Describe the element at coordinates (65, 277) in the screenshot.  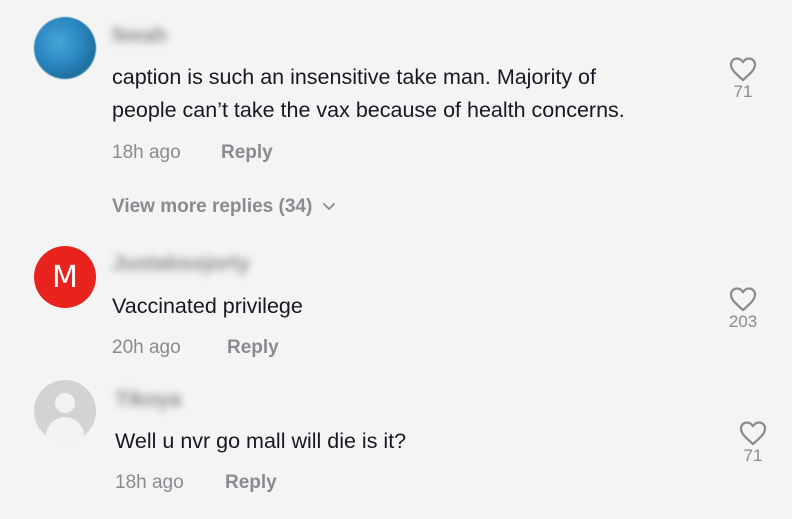
I see `commenter-avatar: M` at that location.